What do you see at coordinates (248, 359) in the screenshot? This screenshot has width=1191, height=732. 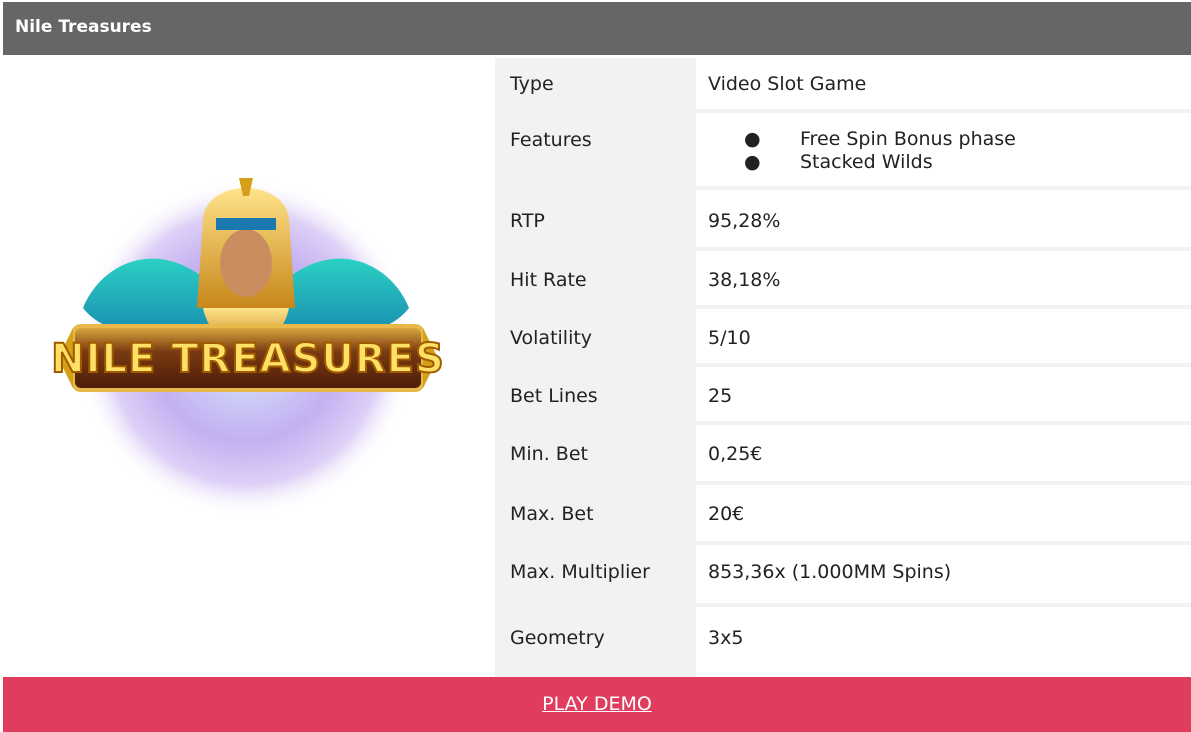 I see `logo-title: NILE TREASURES` at bounding box center [248, 359].